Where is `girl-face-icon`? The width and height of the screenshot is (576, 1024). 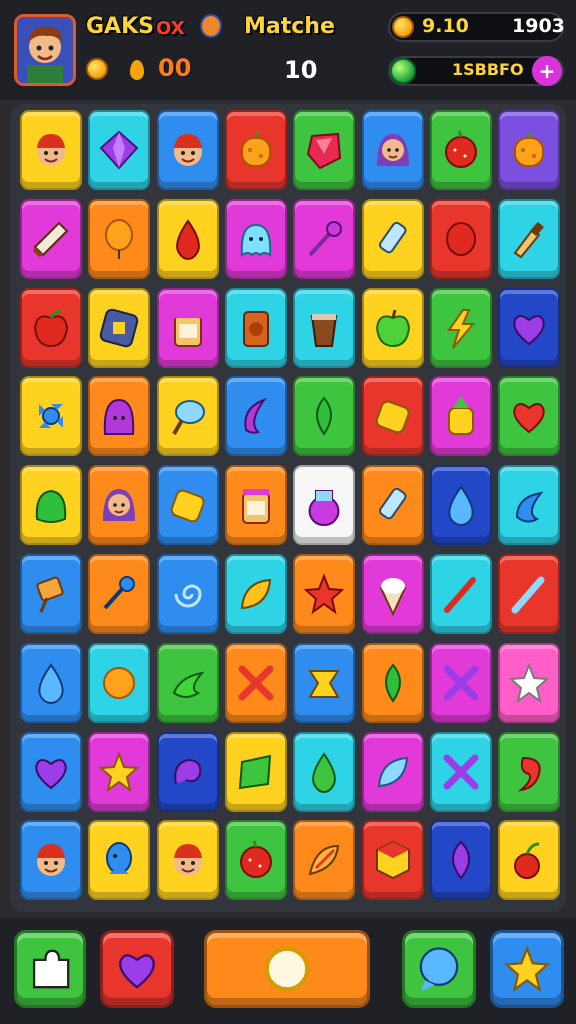
girl-face-icon is located at coordinates (119, 505).